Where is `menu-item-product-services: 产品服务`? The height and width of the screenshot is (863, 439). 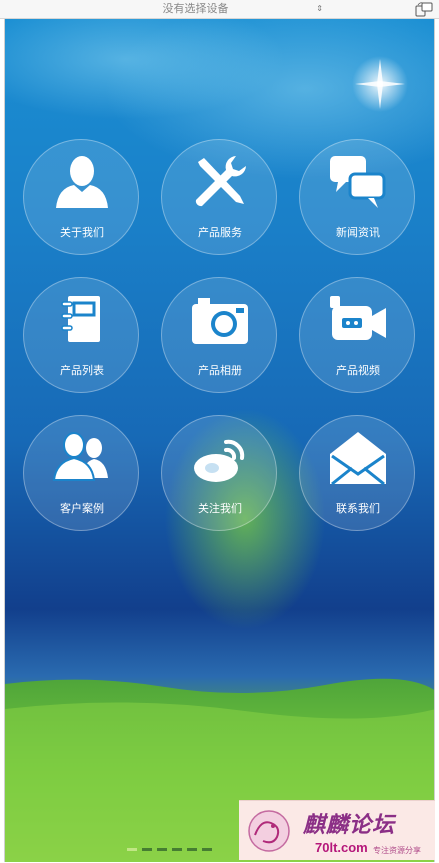 menu-item-product-services: 产品服务 is located at coordinates (219, 197).